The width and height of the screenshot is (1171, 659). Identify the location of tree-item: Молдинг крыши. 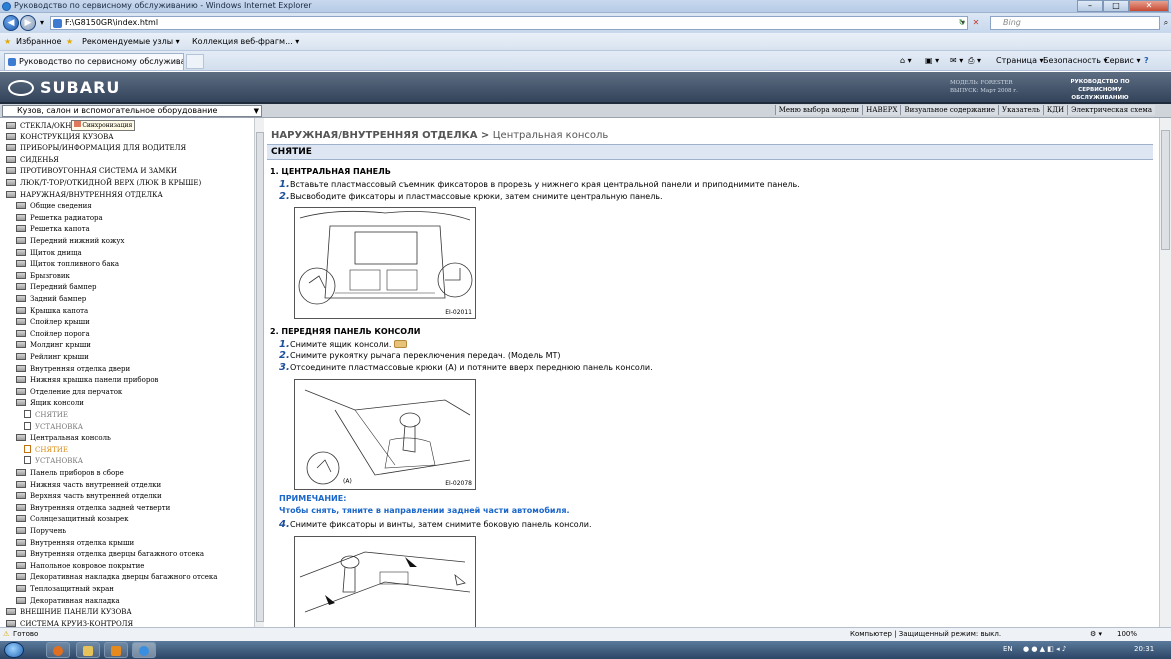
(53, 345).